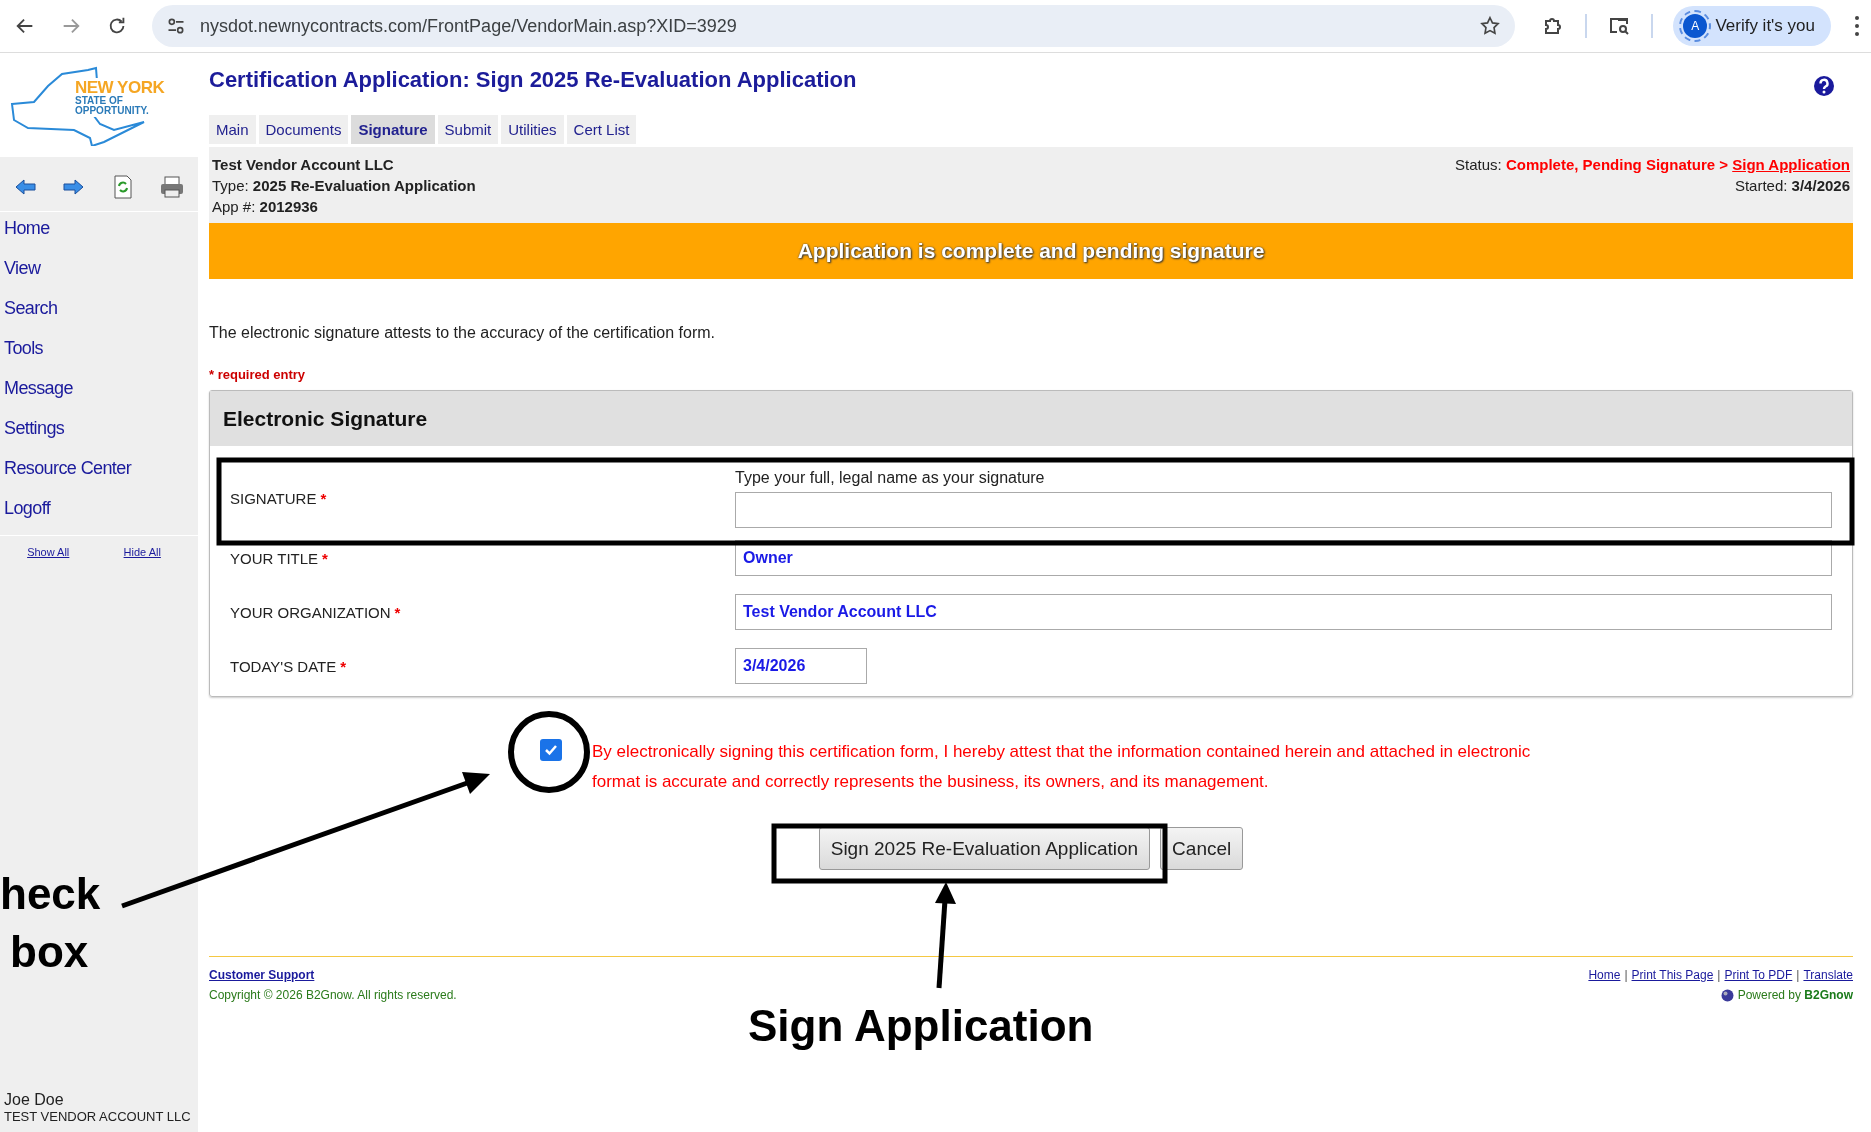 The image size is (1871, 1132). Describe the element at coordinates (469, 26) in the screenshot. I see `url-text: nysdot.newnycontracts.com/FrontPage/VendorMain.asp?XID=3929` at that location.